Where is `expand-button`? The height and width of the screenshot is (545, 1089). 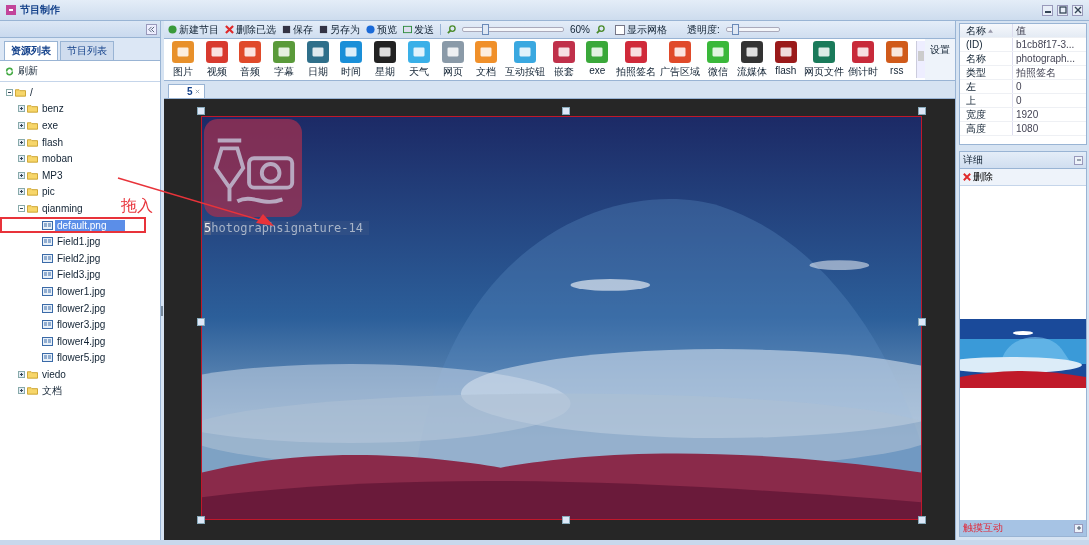
expand-button is located at coordinates (1078, 528).